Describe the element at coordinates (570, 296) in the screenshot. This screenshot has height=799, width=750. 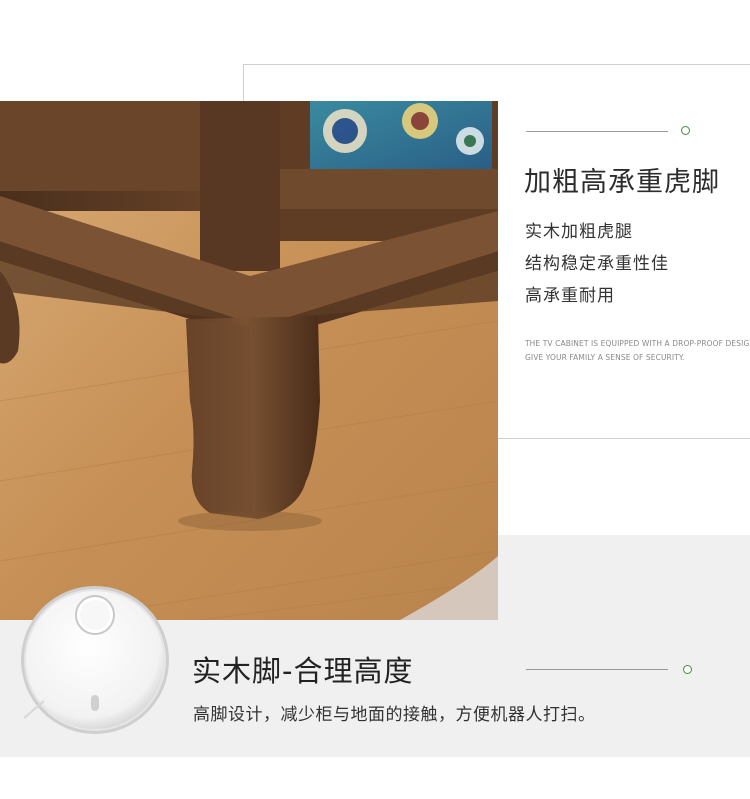
I see `feature-line-3: 高承重耐用` at that location.